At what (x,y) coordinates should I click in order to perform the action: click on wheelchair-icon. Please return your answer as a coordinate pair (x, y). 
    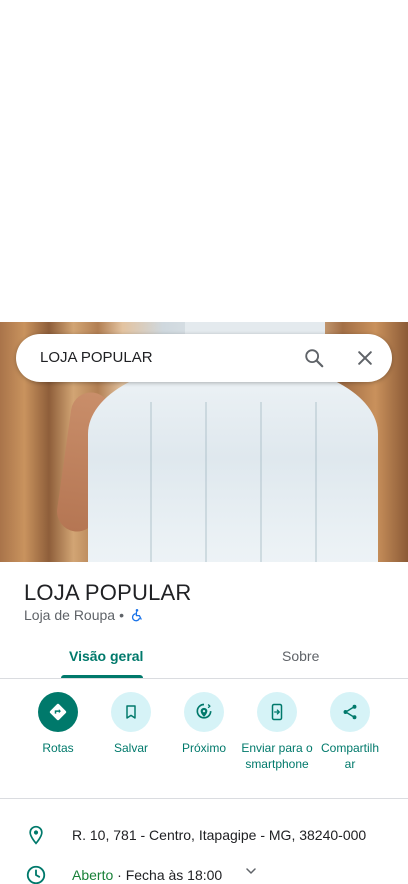
    Looking at the image, I should click on (137, 615).